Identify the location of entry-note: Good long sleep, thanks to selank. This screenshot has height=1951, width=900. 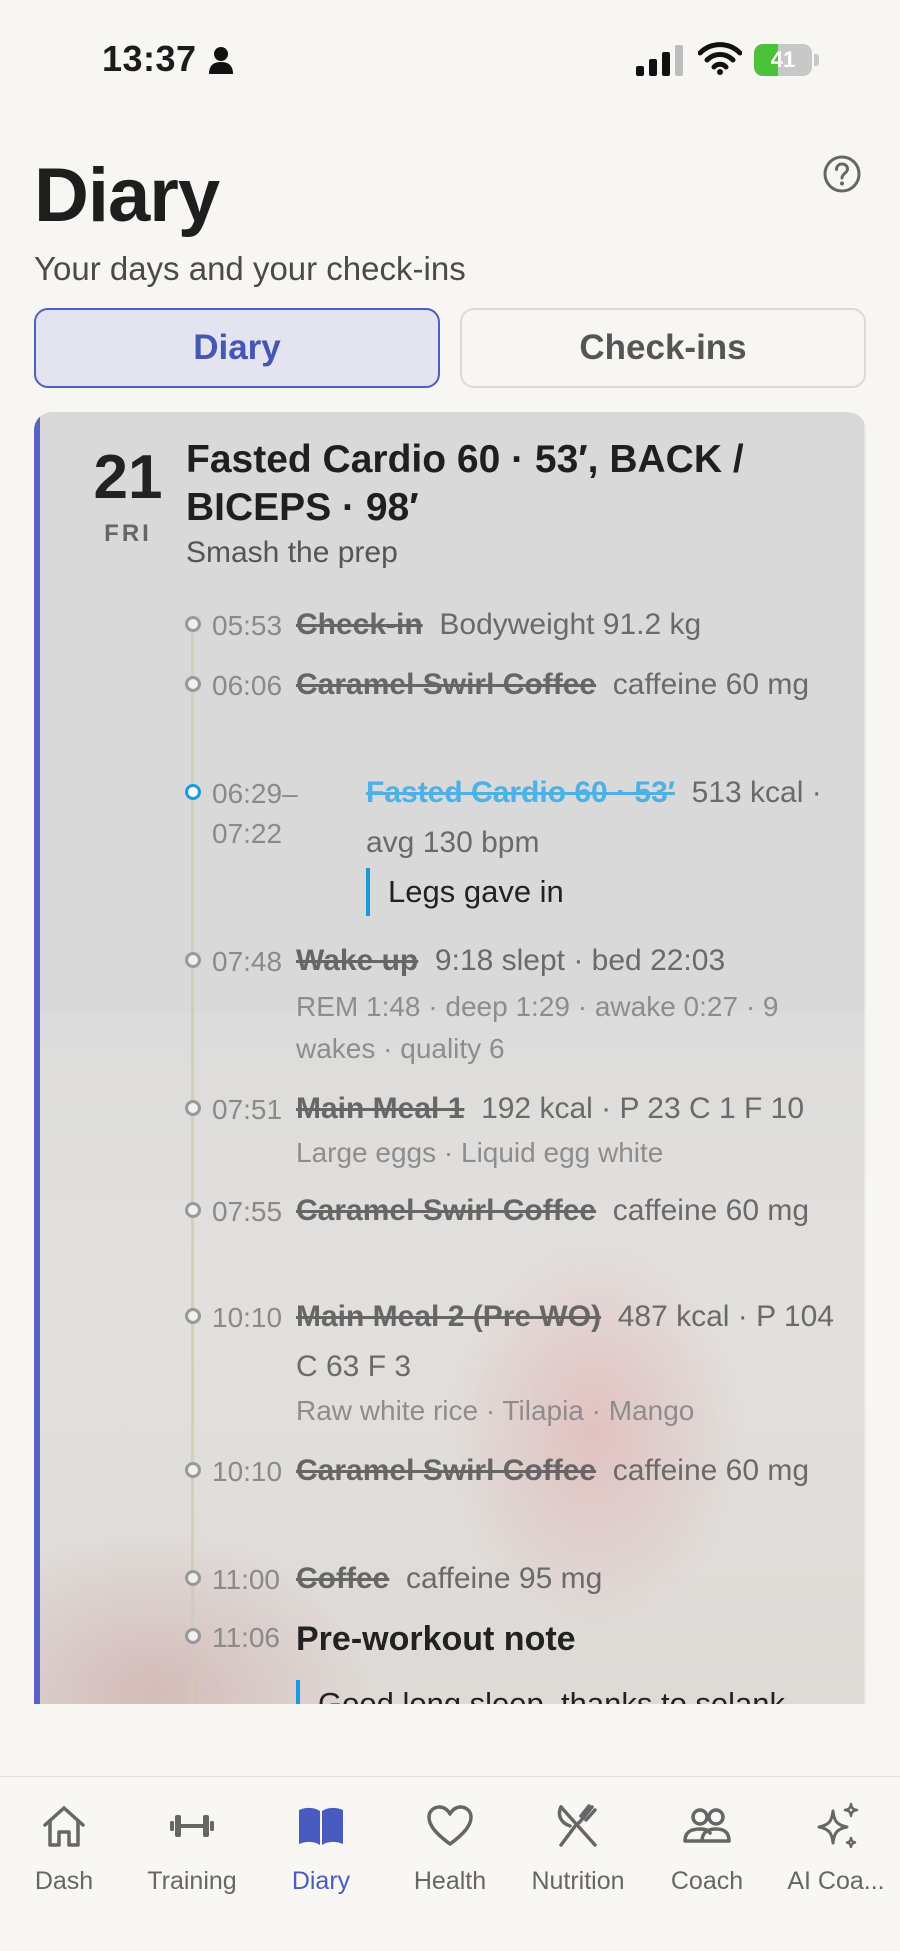
(540, 1692).